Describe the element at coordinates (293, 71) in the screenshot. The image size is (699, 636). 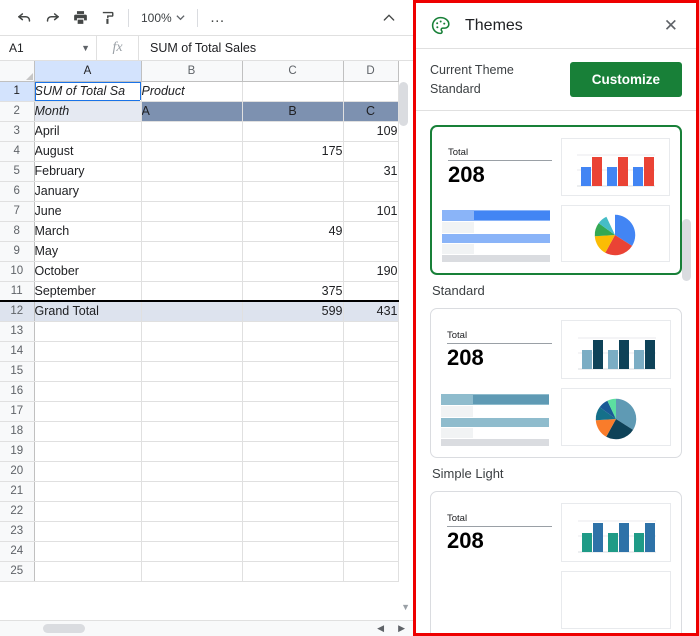
I see `column-header-c: C` at that location.